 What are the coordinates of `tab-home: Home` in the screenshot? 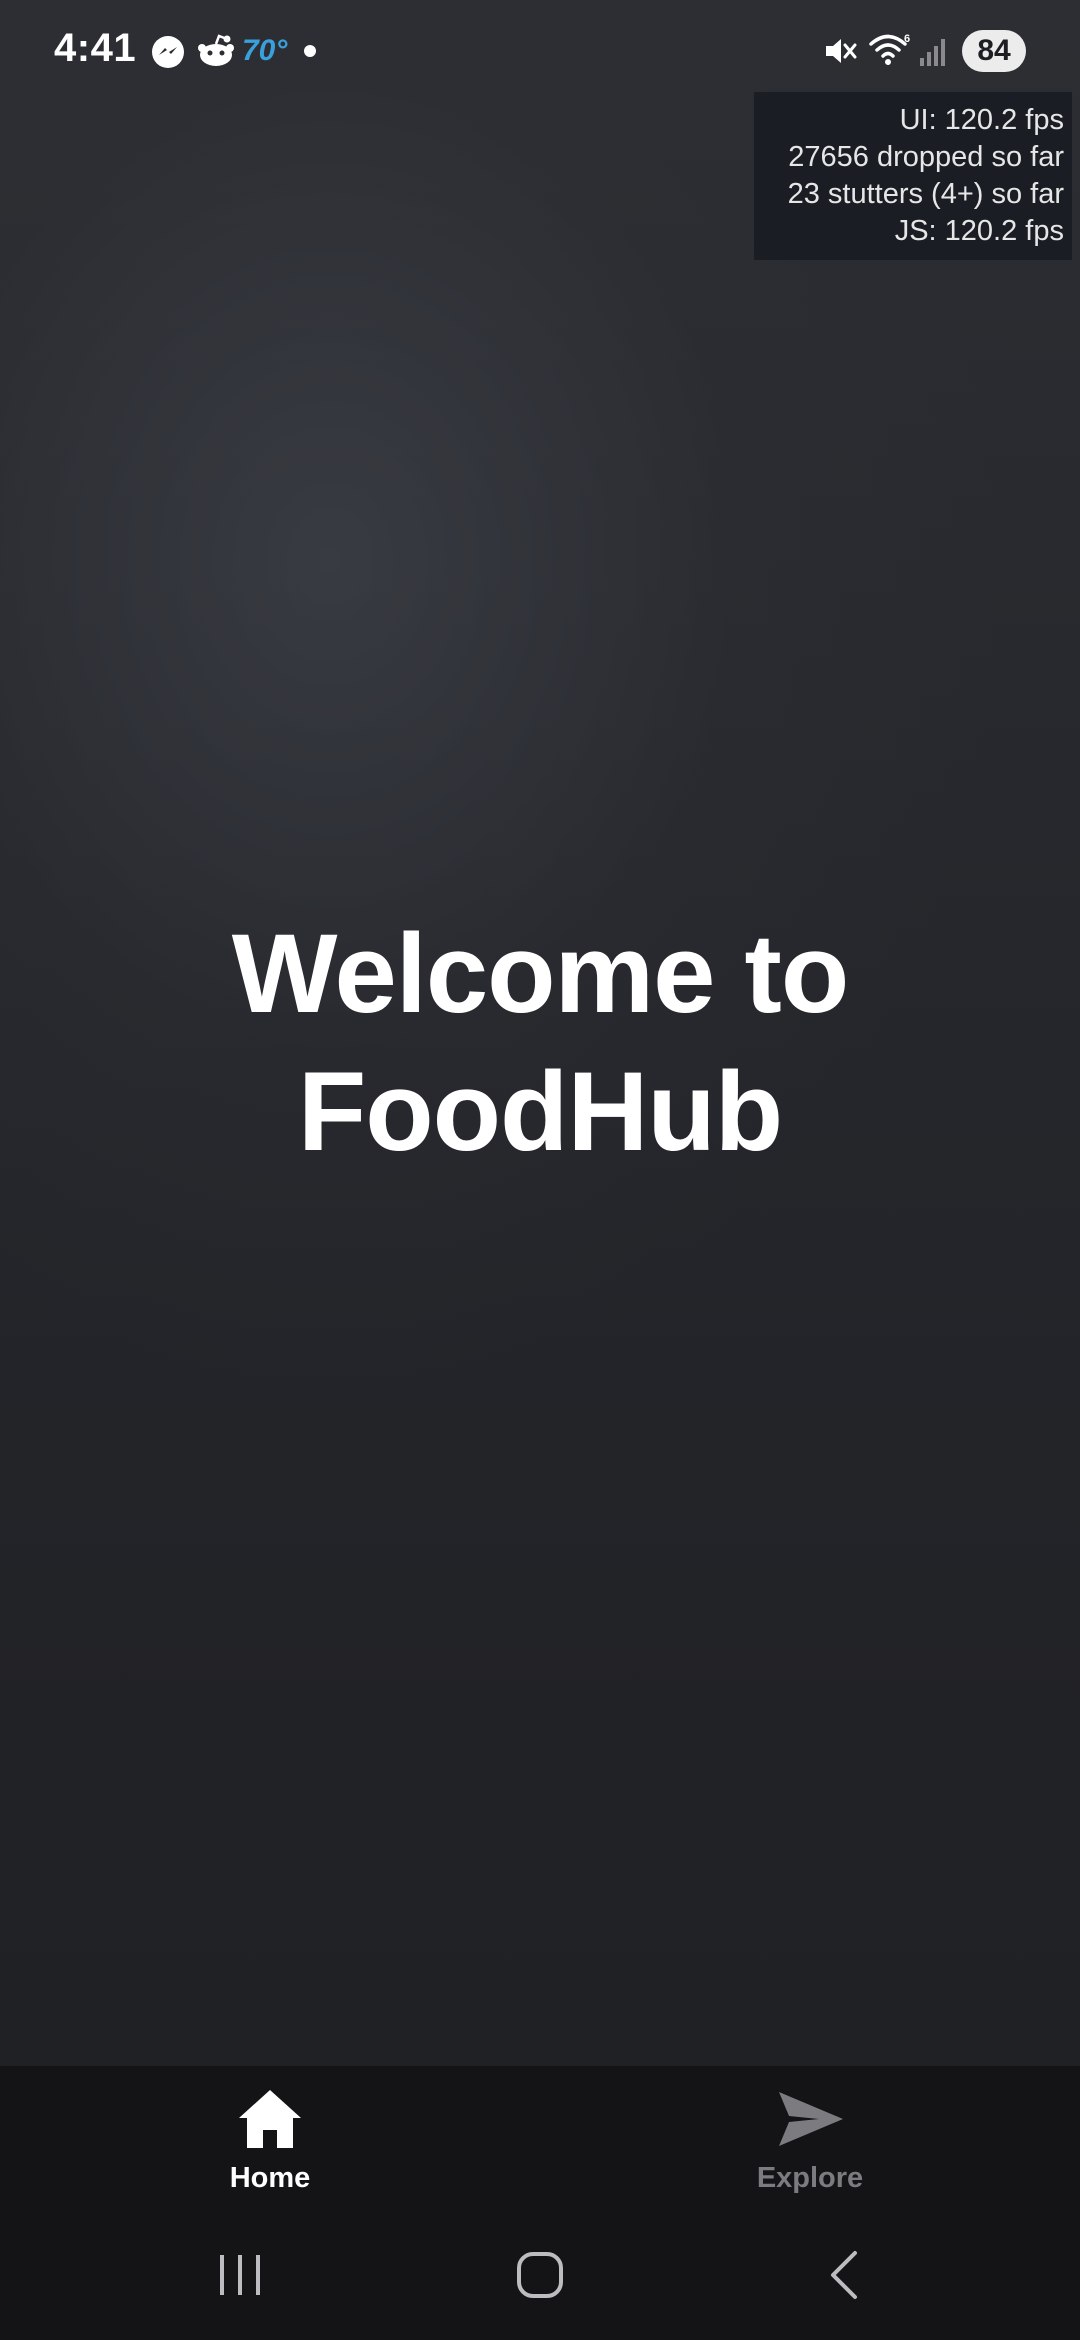 It's located at (270, 2138).